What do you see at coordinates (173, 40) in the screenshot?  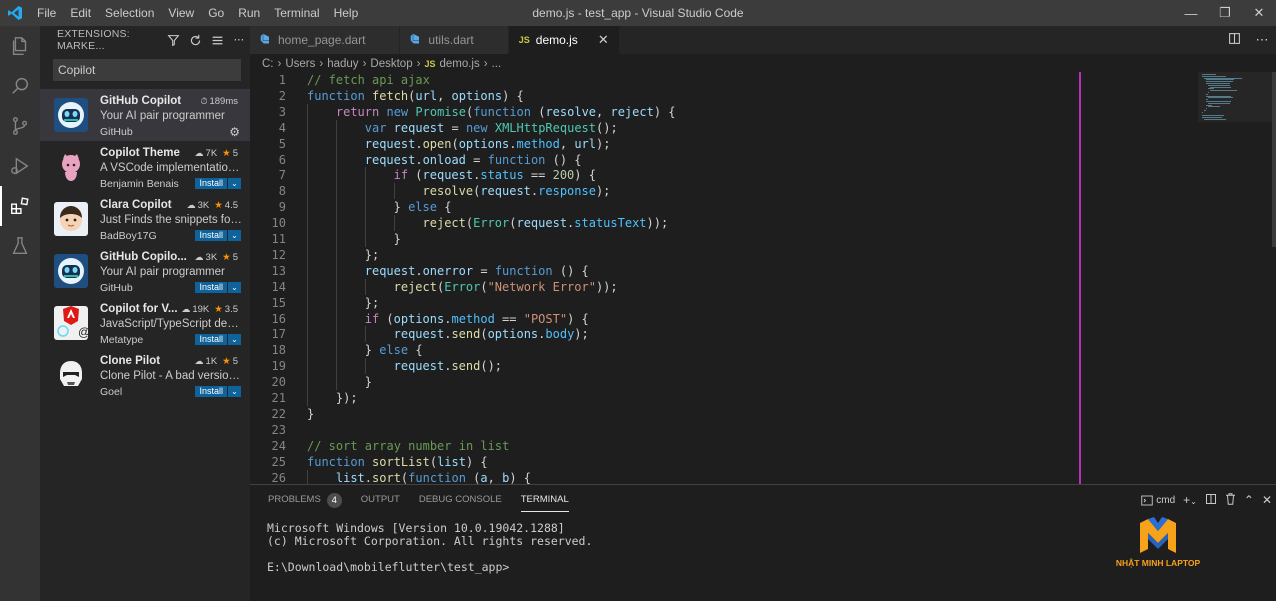 I see `filter-icon` at bounding box center [173, 40].